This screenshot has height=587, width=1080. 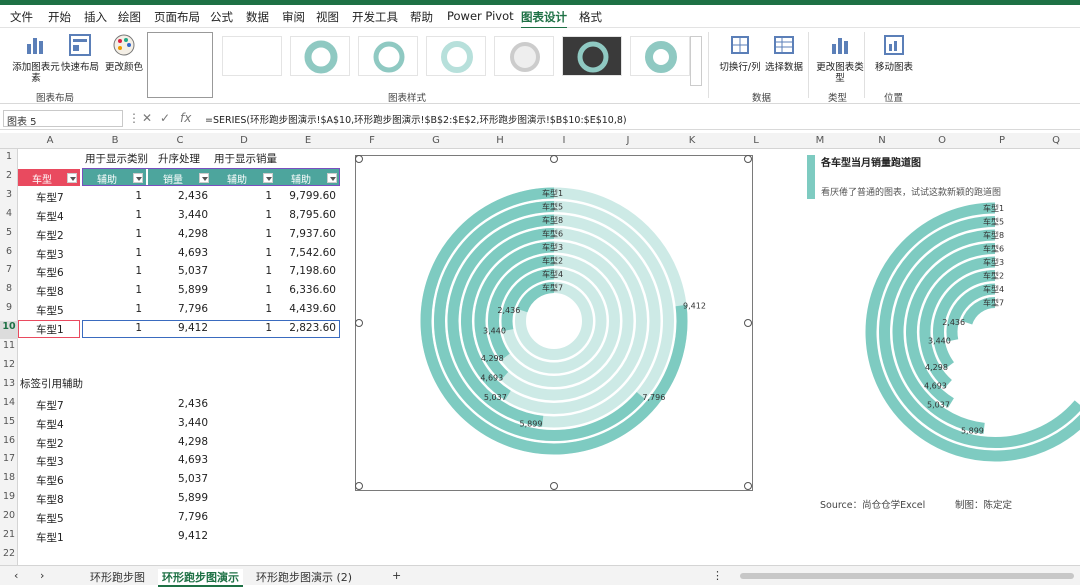 What do you see at coordinates (165, 118) in the screenshot?
I see `enter-icon: ✓` at bounding box center [165, 118].